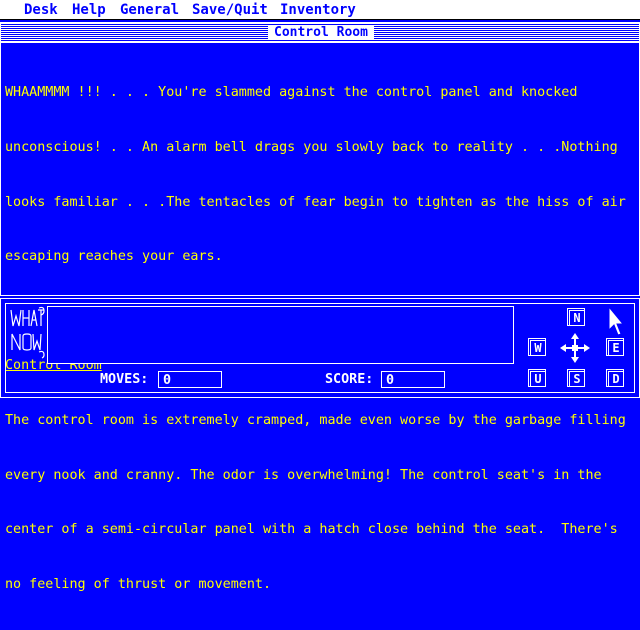 This screenshot has width=640, height=630. I want to click on west-label: W, so click(538, 348).